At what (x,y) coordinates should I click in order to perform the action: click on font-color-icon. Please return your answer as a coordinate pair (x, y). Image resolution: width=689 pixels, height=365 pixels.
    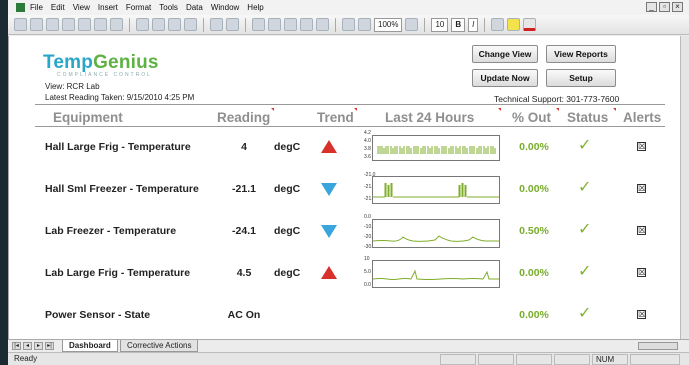
    Looking at the image, I should click on (530, 24).